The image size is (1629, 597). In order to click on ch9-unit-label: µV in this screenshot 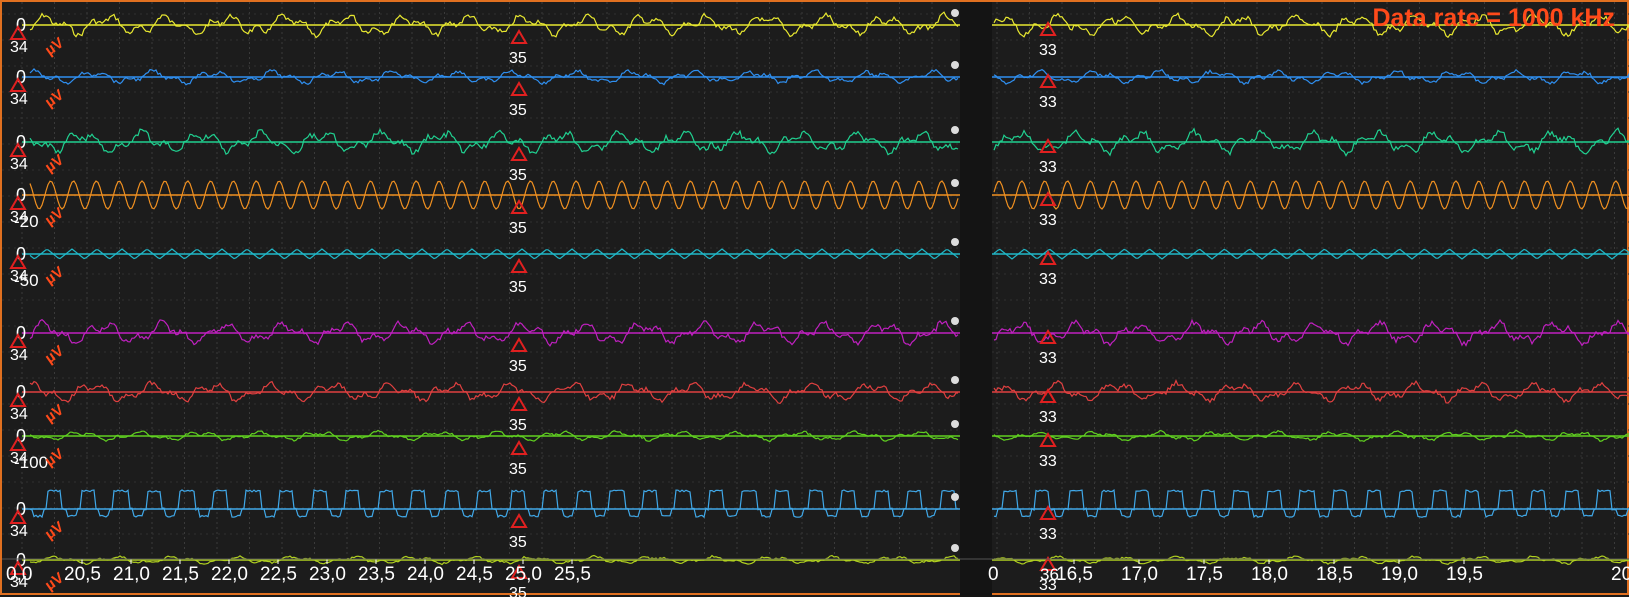, I will do `click(54, 530)`.